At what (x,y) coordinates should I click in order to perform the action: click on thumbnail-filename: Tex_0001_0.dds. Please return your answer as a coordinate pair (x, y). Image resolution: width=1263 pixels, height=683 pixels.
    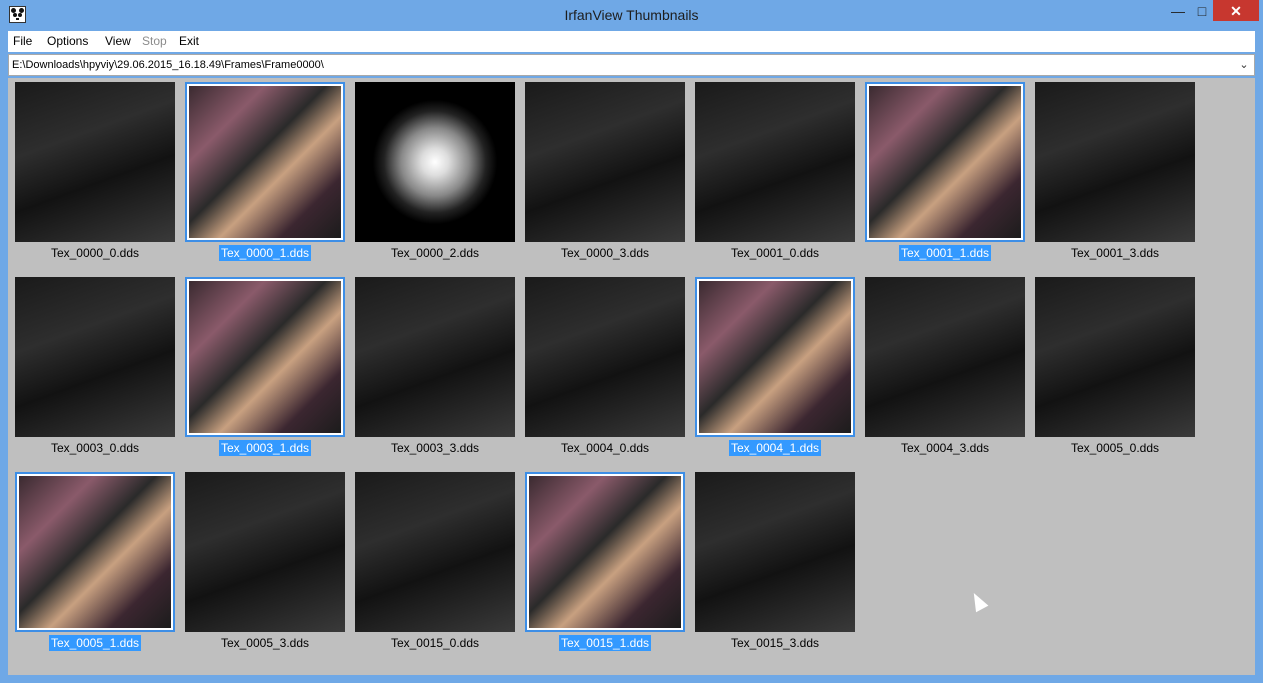
    Looking at the image, I should click on (775, 253).